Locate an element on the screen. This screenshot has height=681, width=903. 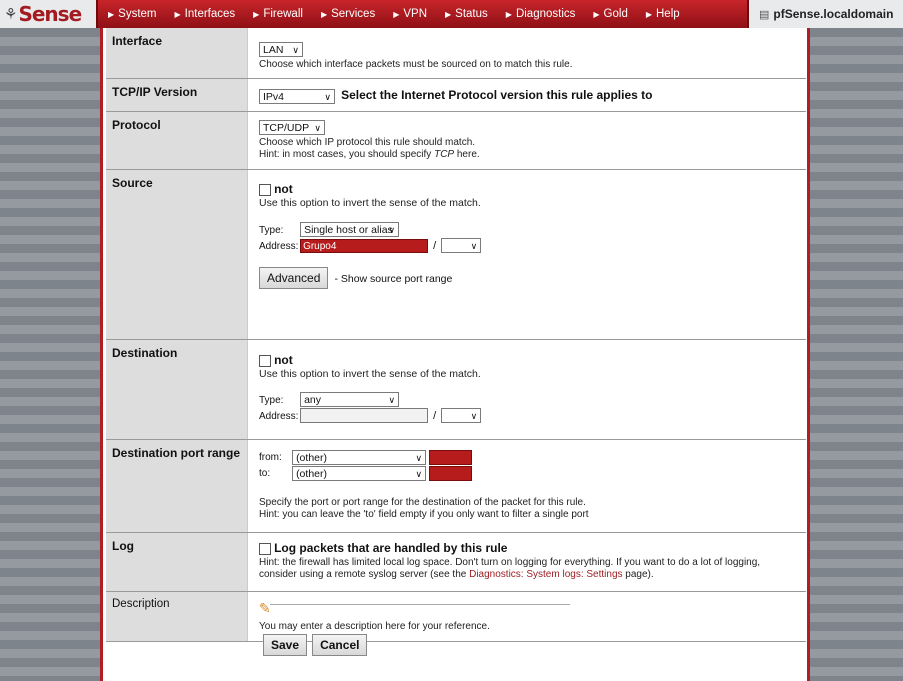
syslog-settings-link: Diagnostics: System logs: Settings is located at coordinates (545, 574).